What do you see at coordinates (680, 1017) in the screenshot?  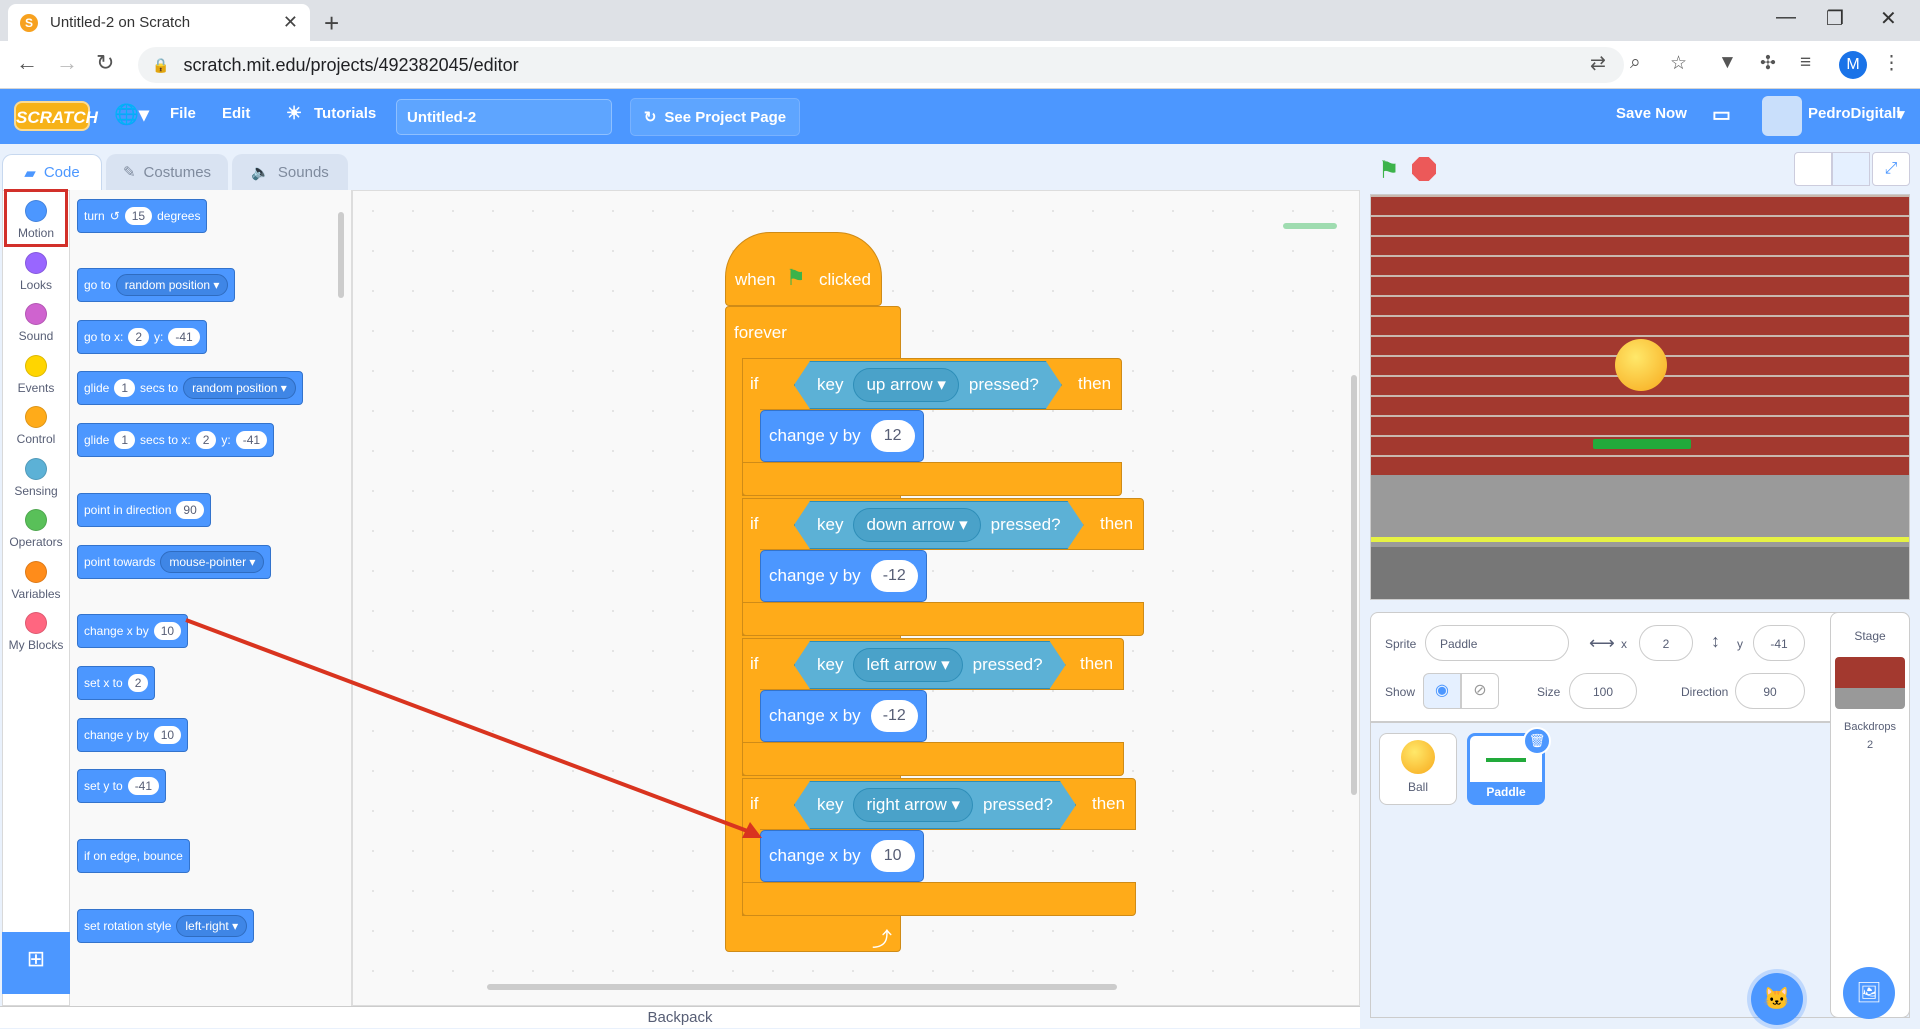 I see `backpack: Backpack` at bounding box center [680, 1017].